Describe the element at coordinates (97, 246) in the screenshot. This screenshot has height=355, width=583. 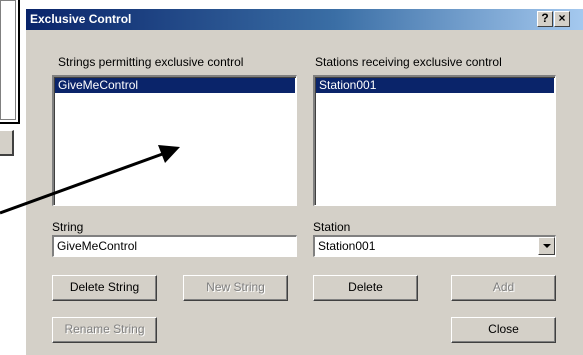
I see `string-input-value: GiveMeControl` at that location.